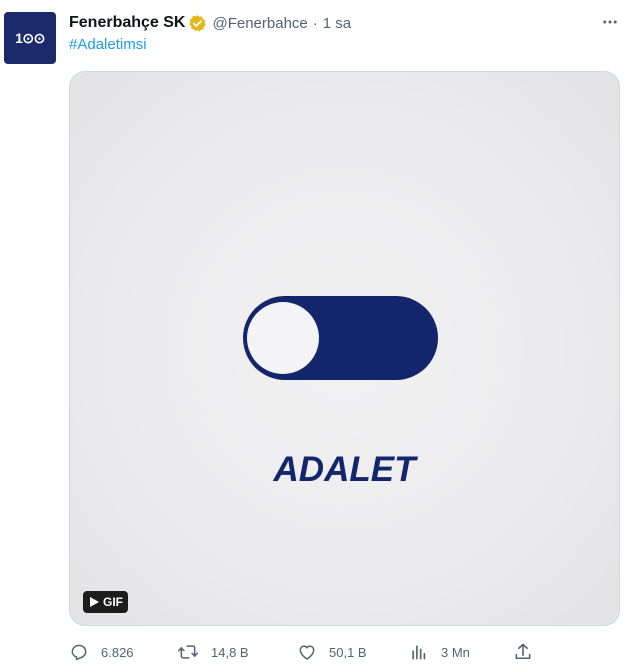 Image resolution: width=640 pixels, height=669 pixels. What do you see at coordinates (79, 652) in the screenshot?
I see `reply-icon` at bounding box center [79, 652].